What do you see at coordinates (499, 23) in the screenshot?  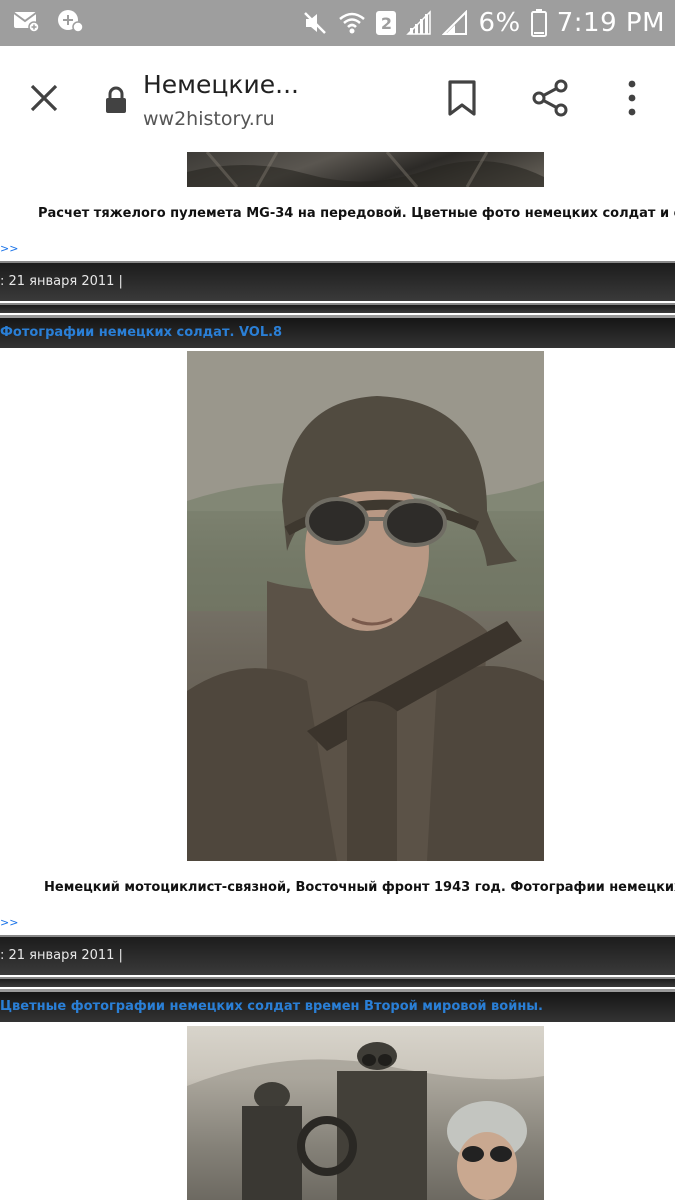 I see `battery-percent: 6%` at bounding box center [499, 23].